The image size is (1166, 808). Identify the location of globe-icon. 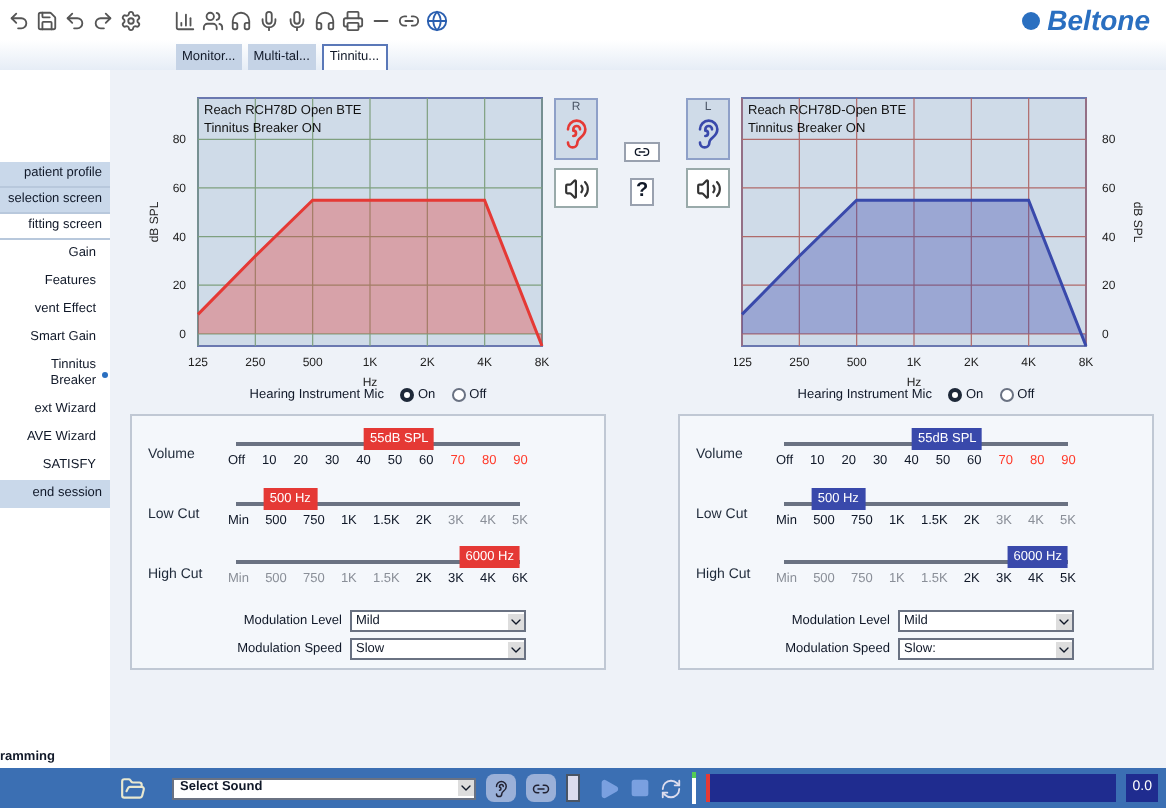
(437, 20).